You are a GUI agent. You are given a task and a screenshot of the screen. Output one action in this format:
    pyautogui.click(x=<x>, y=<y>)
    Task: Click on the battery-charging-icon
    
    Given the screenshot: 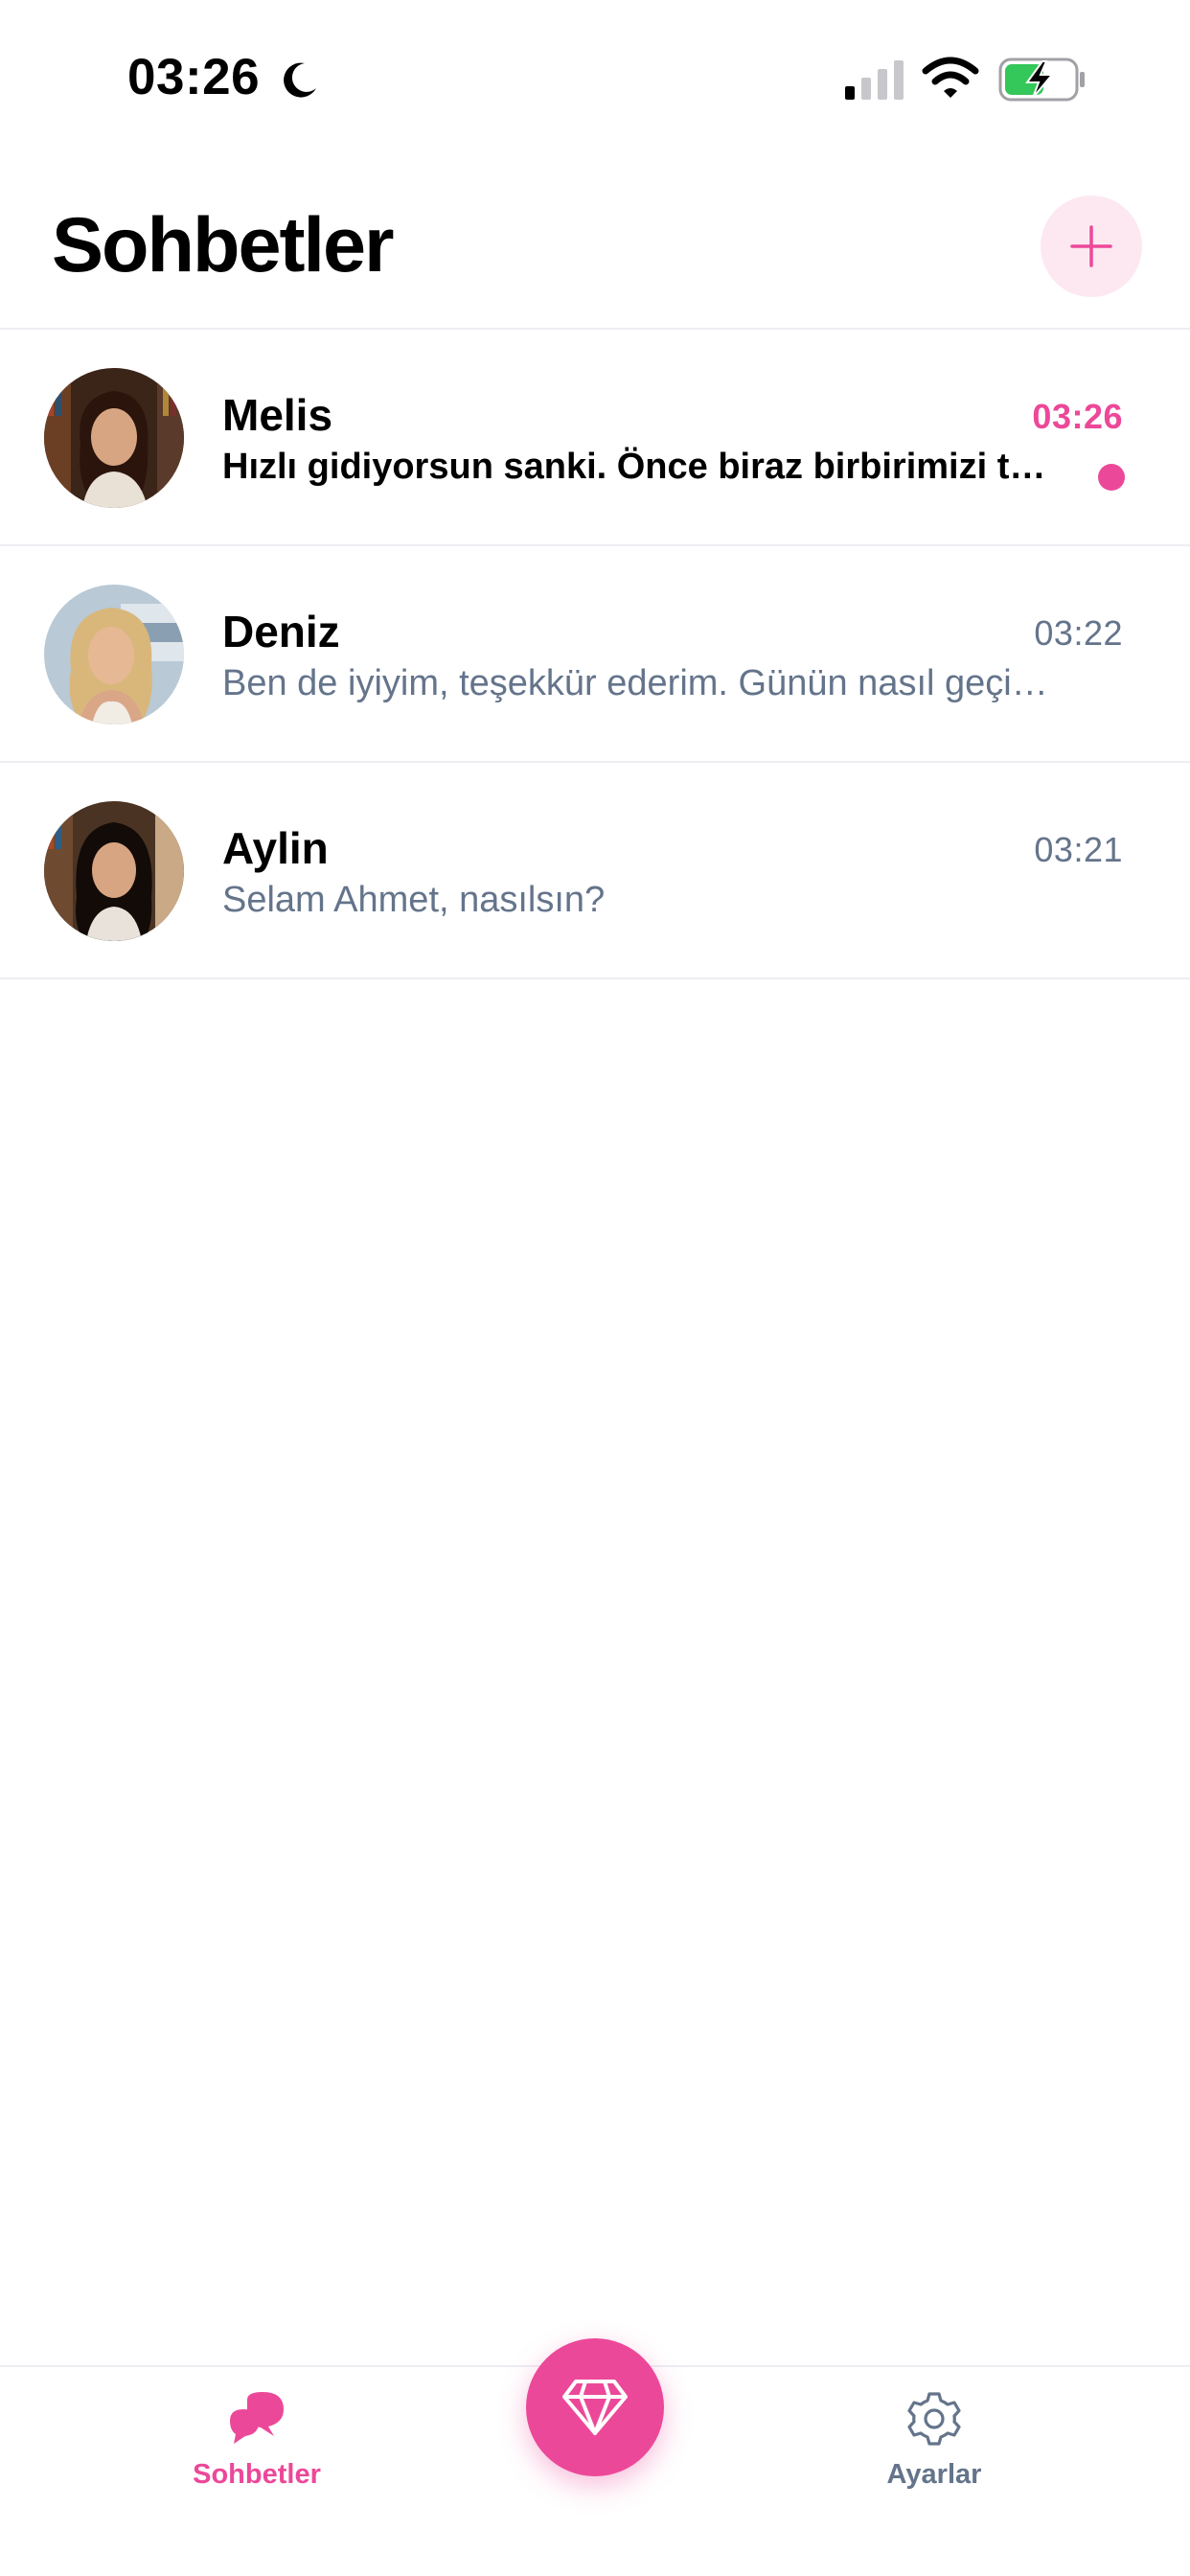 What is the action you would take?
    pyautogui.click(x=1041, y=80)
    